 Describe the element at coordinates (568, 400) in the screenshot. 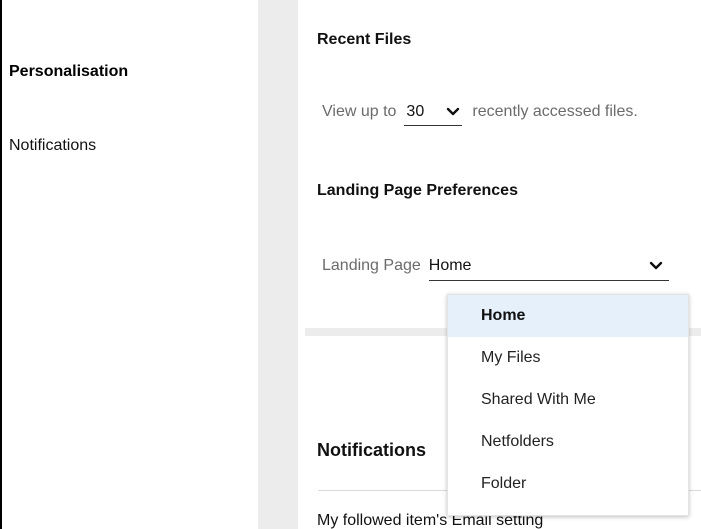

I see `dropdown-option-shared-with-me: Shared With Me` at that location.